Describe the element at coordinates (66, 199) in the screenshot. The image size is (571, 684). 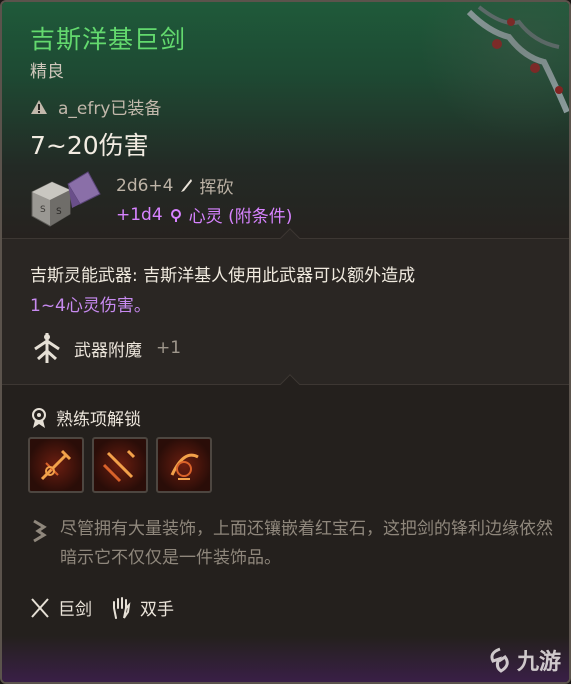
I see `dice-icon: S S` at that location.